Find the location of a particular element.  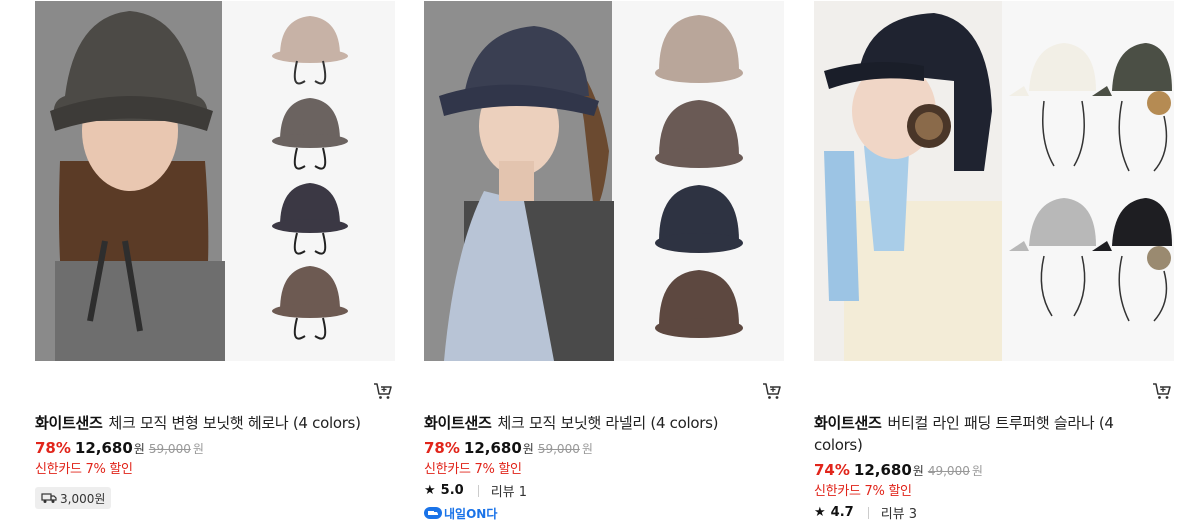

rating-row: ★ 4.7 리뷰 3 is located at coordinates (865, 512).